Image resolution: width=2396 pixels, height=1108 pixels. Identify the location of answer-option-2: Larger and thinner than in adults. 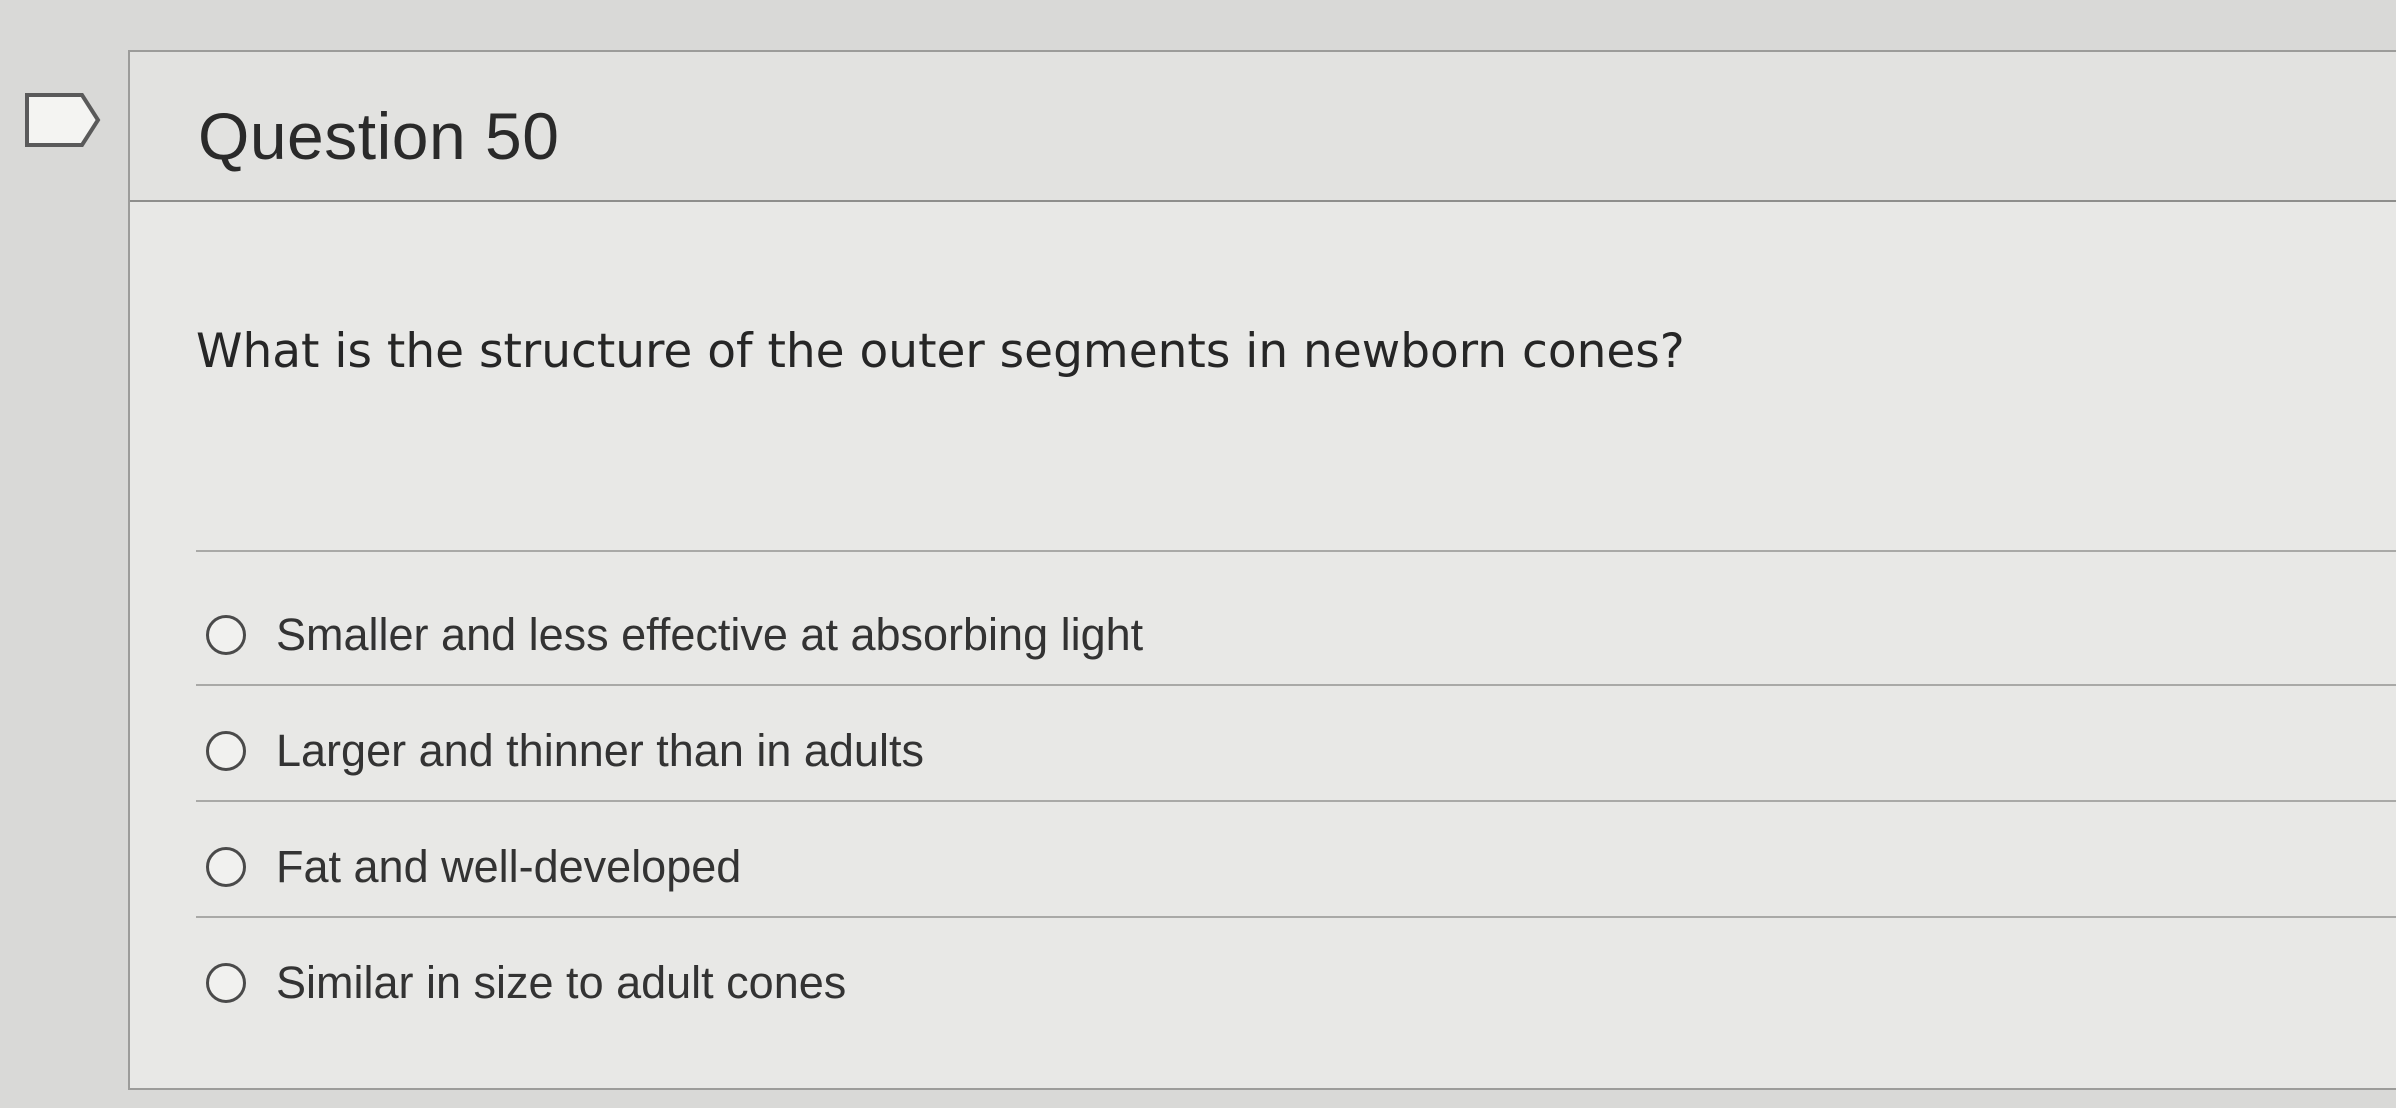
(565, 751).